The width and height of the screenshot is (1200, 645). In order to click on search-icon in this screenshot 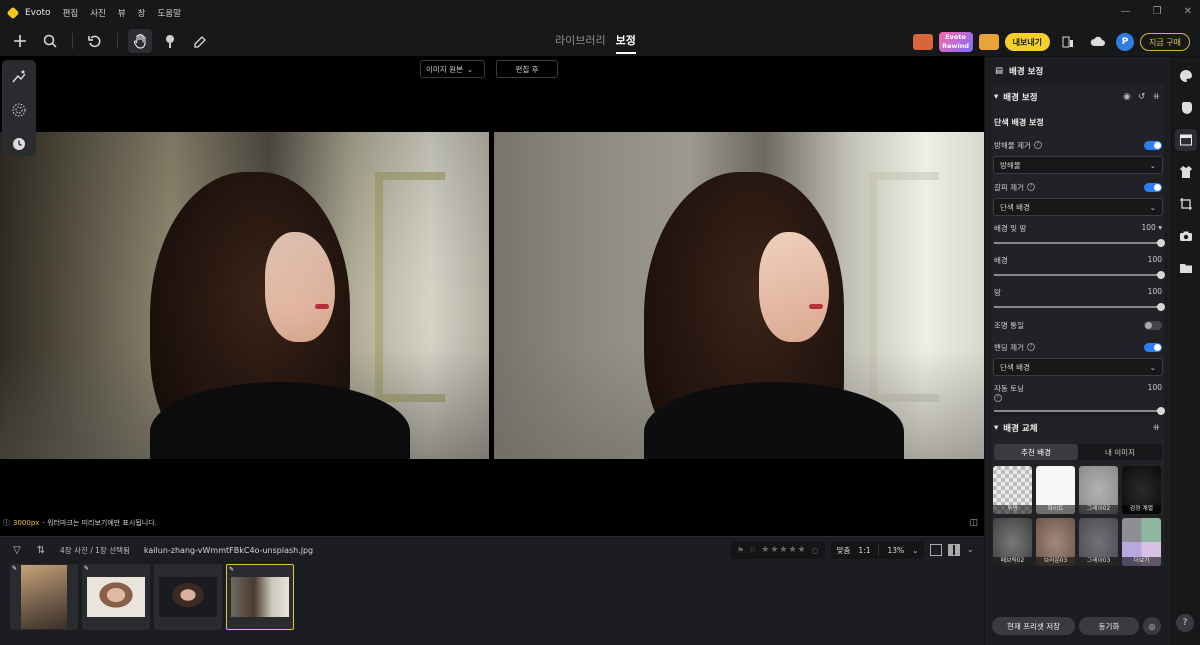, I will do `click(50, 41)`.